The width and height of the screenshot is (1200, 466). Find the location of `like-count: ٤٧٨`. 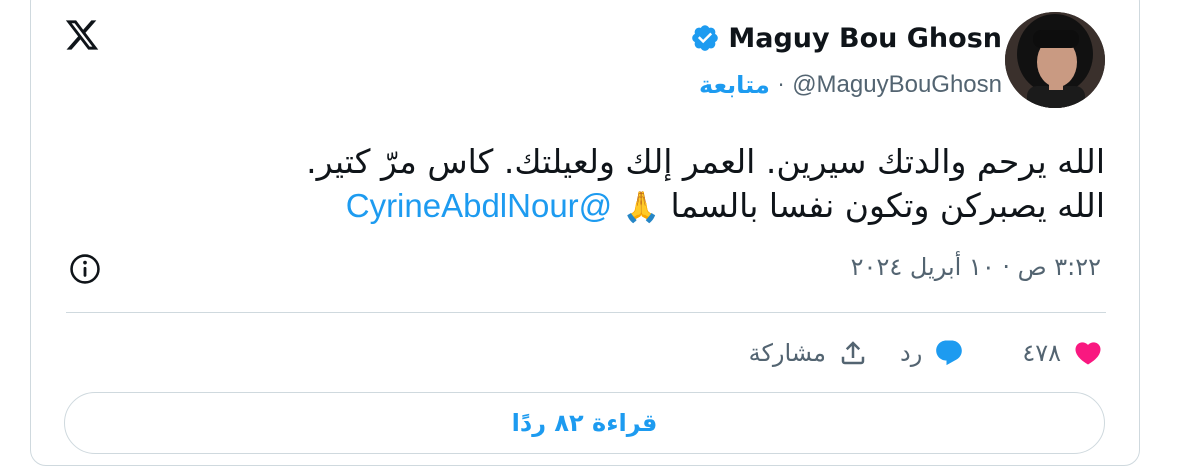

like-count: ٤٧٨ is located at coordinates (1041, 353).